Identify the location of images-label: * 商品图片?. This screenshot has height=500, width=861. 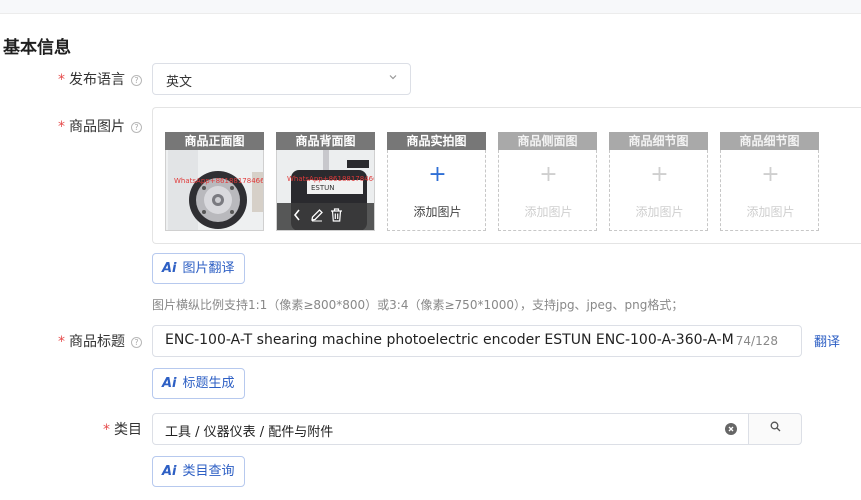
(100, 126).